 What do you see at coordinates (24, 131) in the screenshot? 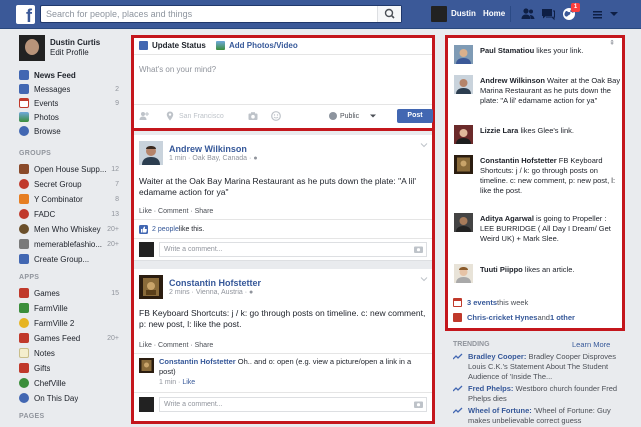
I see `browse-icon` at bounding box center [24, 131].